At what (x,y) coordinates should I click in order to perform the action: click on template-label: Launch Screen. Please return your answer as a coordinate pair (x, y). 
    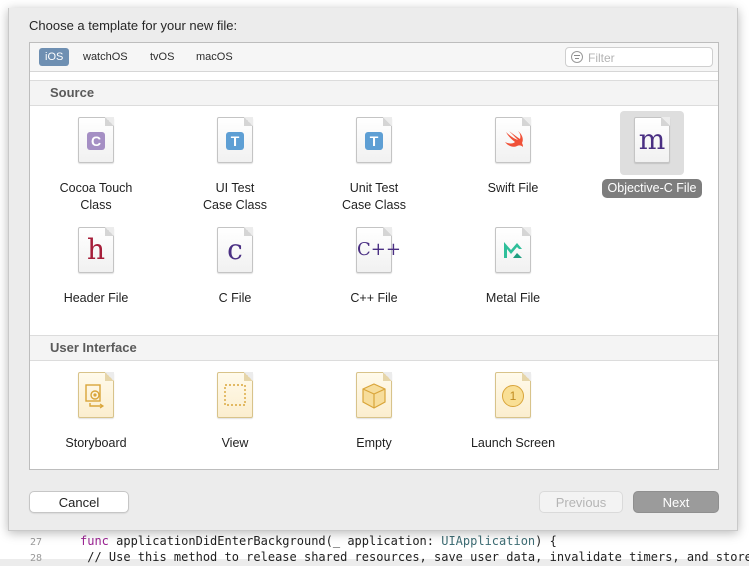
    Looking at the image, I should click on (513, 443).